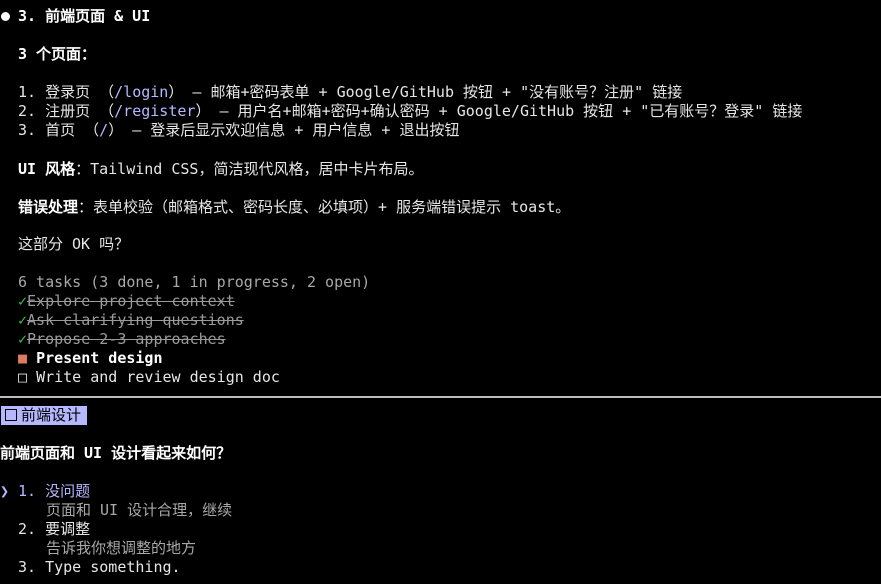  Describe the element at coordinates (57, 54) in the screenshot. I see `pages-count: 3 个页面：` at that location.